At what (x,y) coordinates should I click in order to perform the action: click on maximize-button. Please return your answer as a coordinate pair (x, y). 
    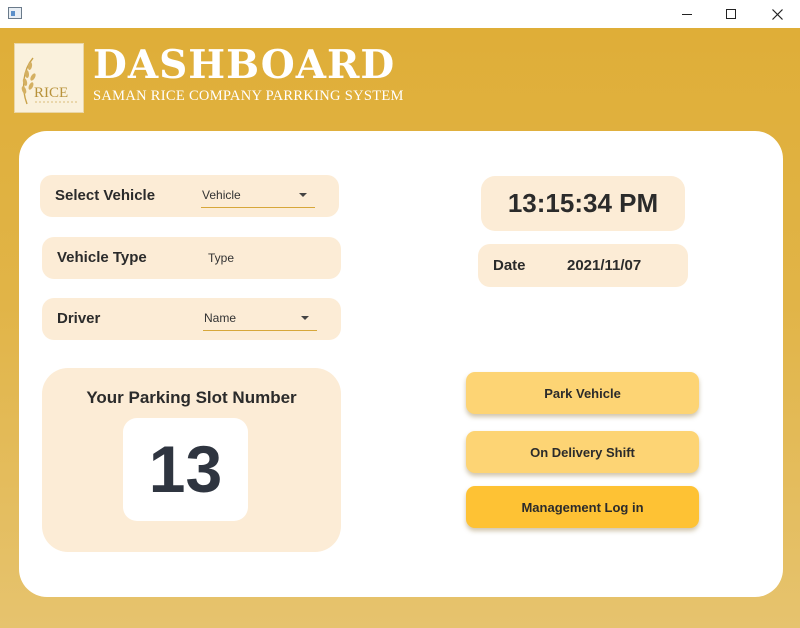
    Looking at the image, I should click on (731, 14).